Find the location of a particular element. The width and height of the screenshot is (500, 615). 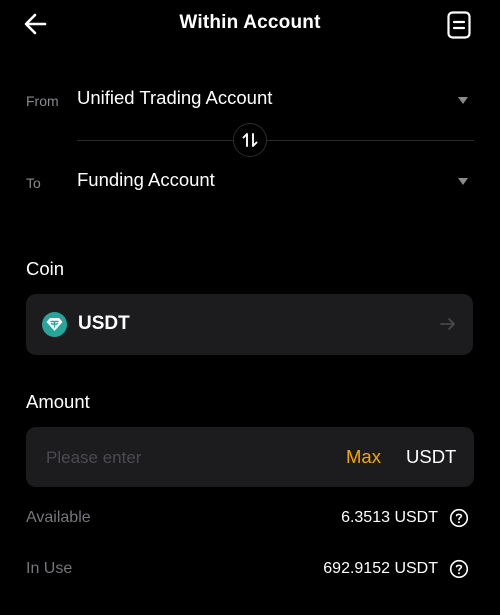

header: Within Account is located at coordinates (250, 24).